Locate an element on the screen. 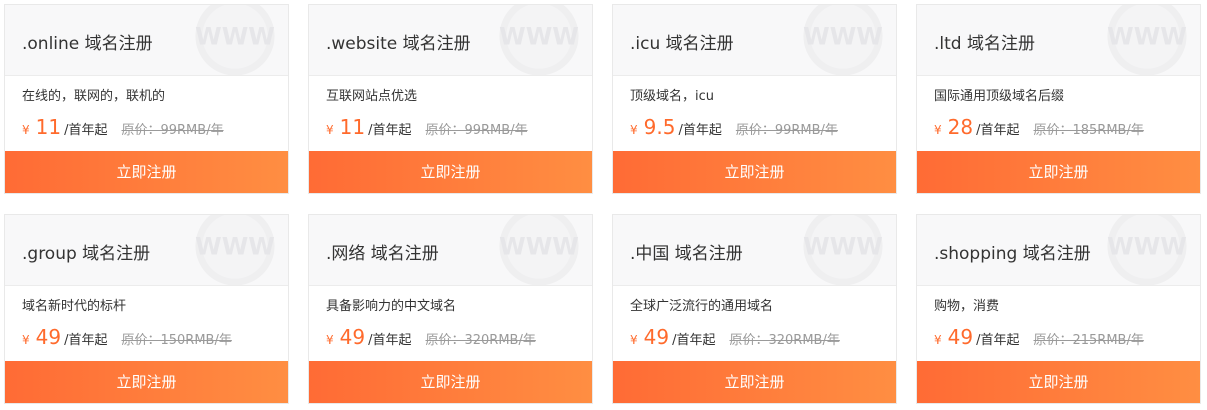 The height and width of the screenshot is (410, 1207). domain-title: .网络 域名注册 is located at coordinates (382, 254).